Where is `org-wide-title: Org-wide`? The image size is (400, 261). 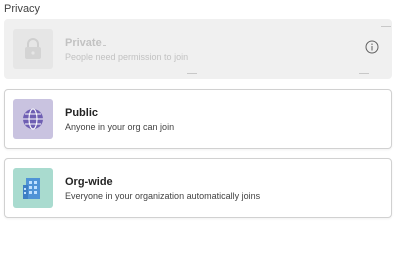
org-wide-title: Org-wide is located at coordinates (89, 182).